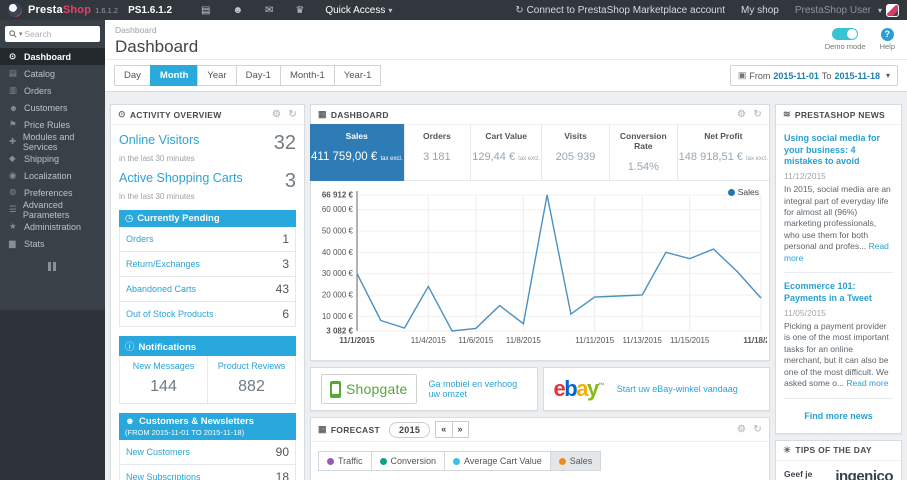 The width and height of the screenshot is (907, 480). What do you see at coordinates (345, 461) in the screenshot?
I see `forecast-toggle-traffic: Traffic` at bounding box center [345, 461].